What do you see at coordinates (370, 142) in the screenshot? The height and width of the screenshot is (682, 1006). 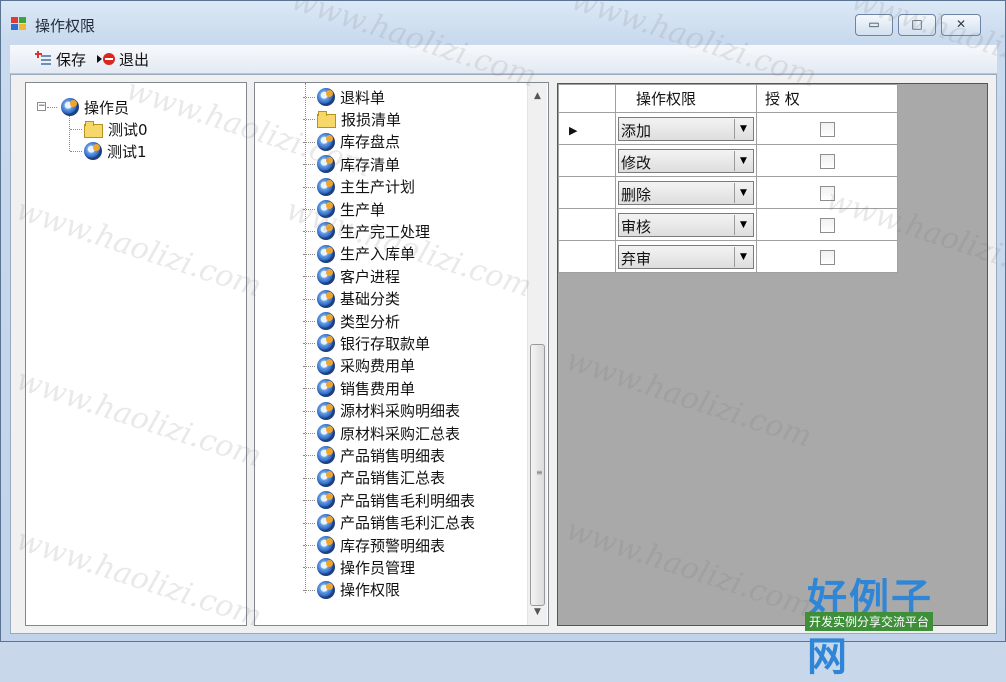 I see `tree-item-label: 库存盘点` at bounding box center [370, 142].